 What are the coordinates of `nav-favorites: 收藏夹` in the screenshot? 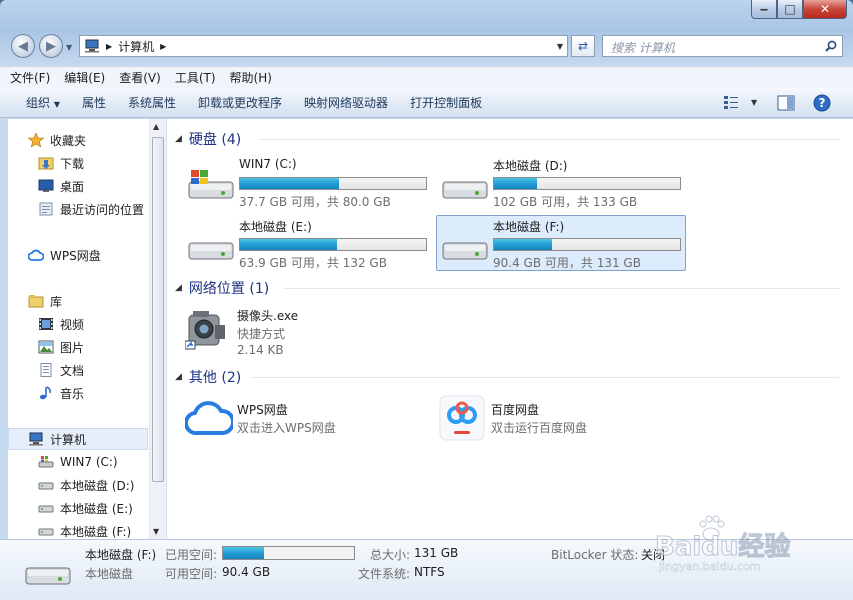 It's located at (57, 140).